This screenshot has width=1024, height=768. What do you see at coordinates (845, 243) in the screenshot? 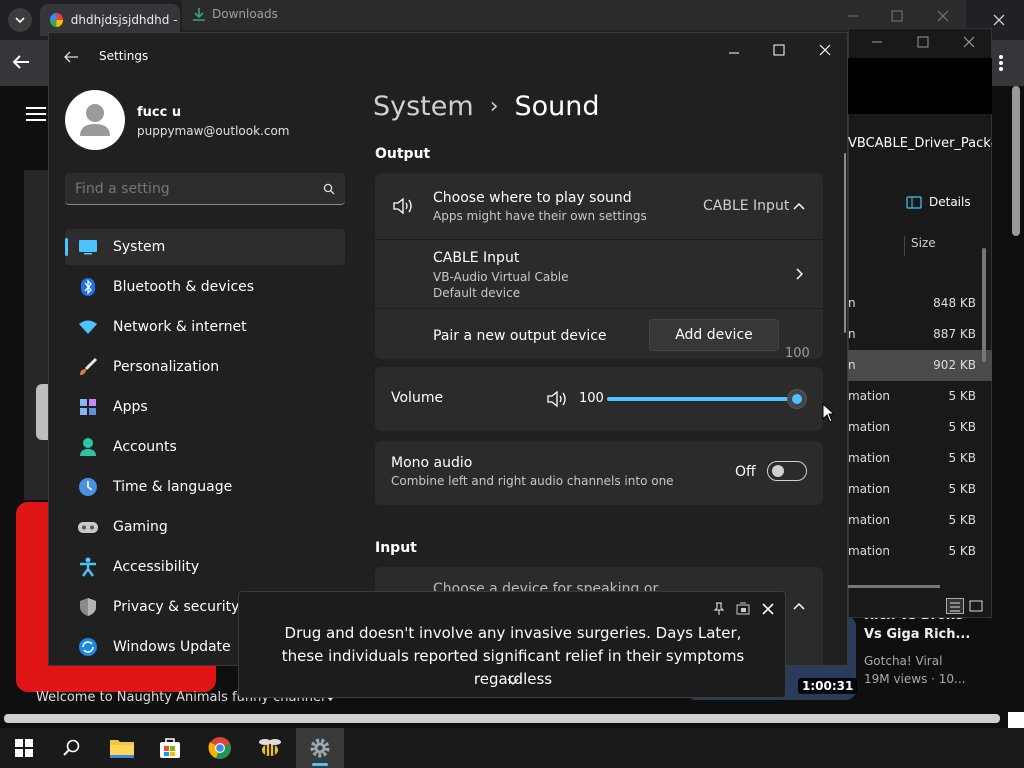
I see `settings-scrollbar` at bounding box center [845, 243].